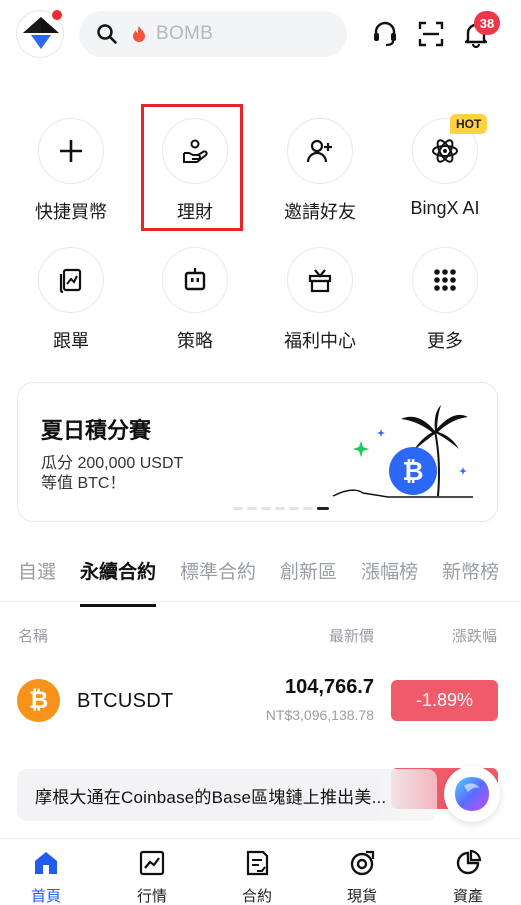 This screenshot has width=521, height=905. What do you see at coordinates (71, 341) in the screenshot?
I see `shortcut-label: 跟單` at bounding box center [71, 341].